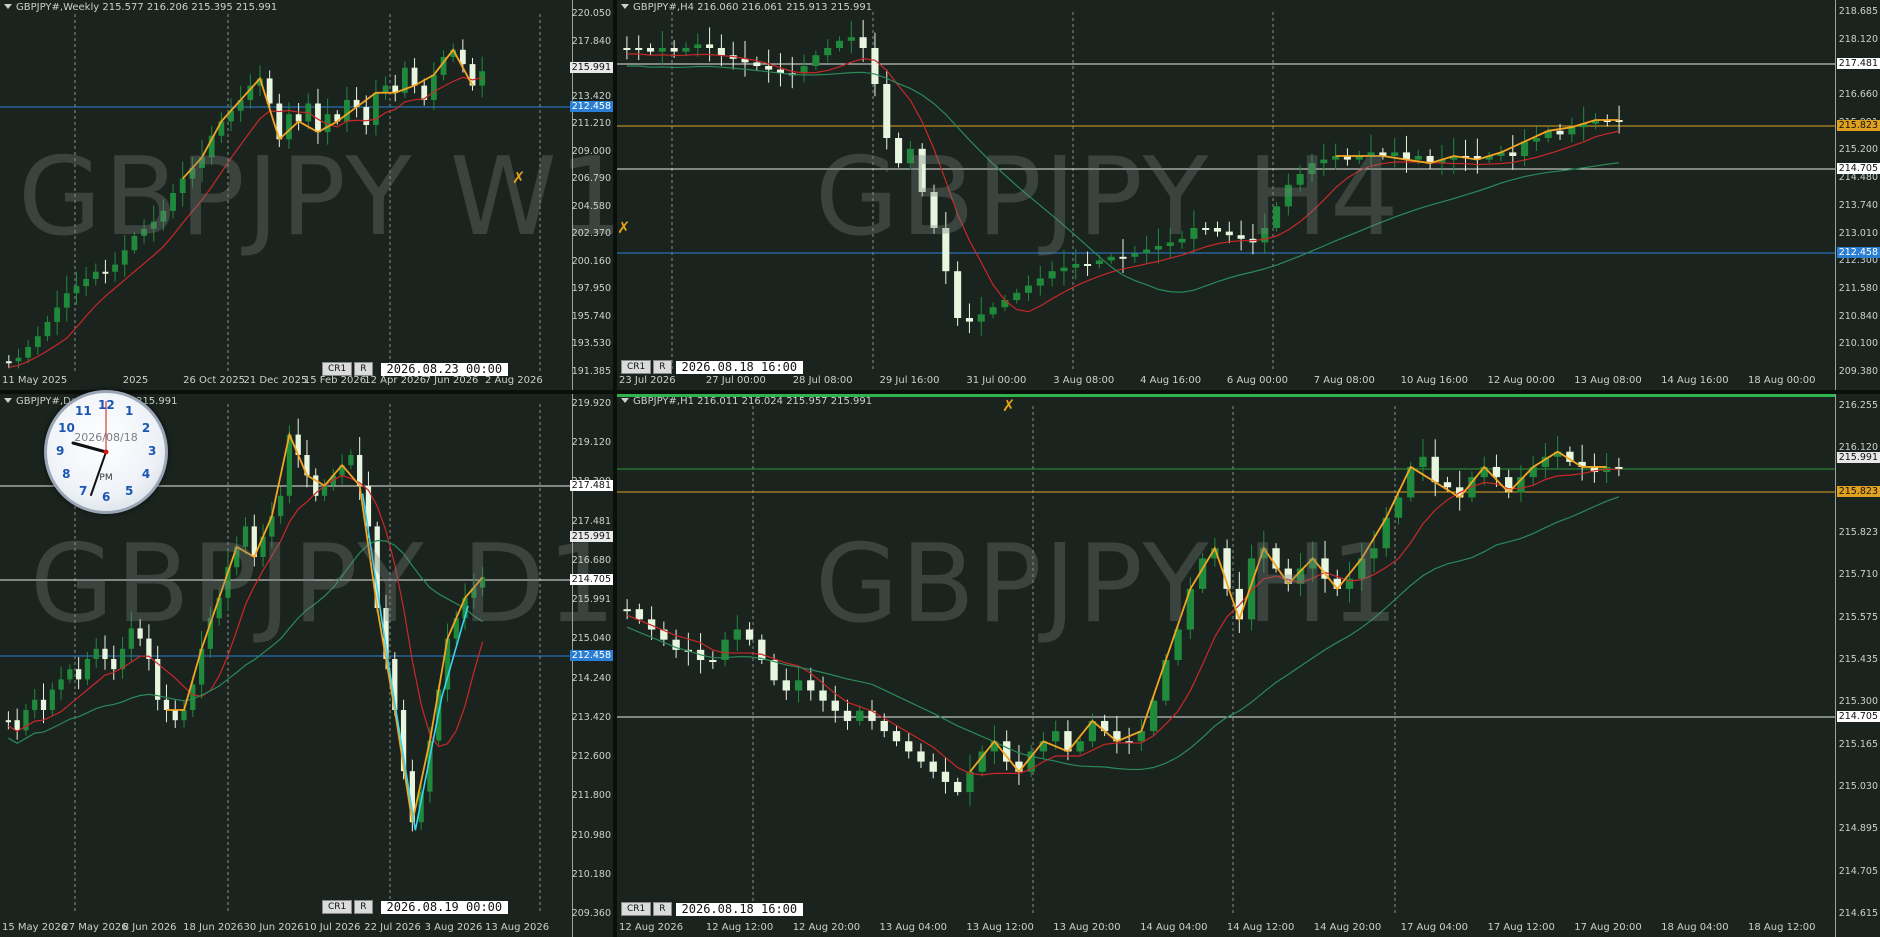 This screenshot has height=937, width=1880. I want to click on price-axis-h1, so click(1857, 665).